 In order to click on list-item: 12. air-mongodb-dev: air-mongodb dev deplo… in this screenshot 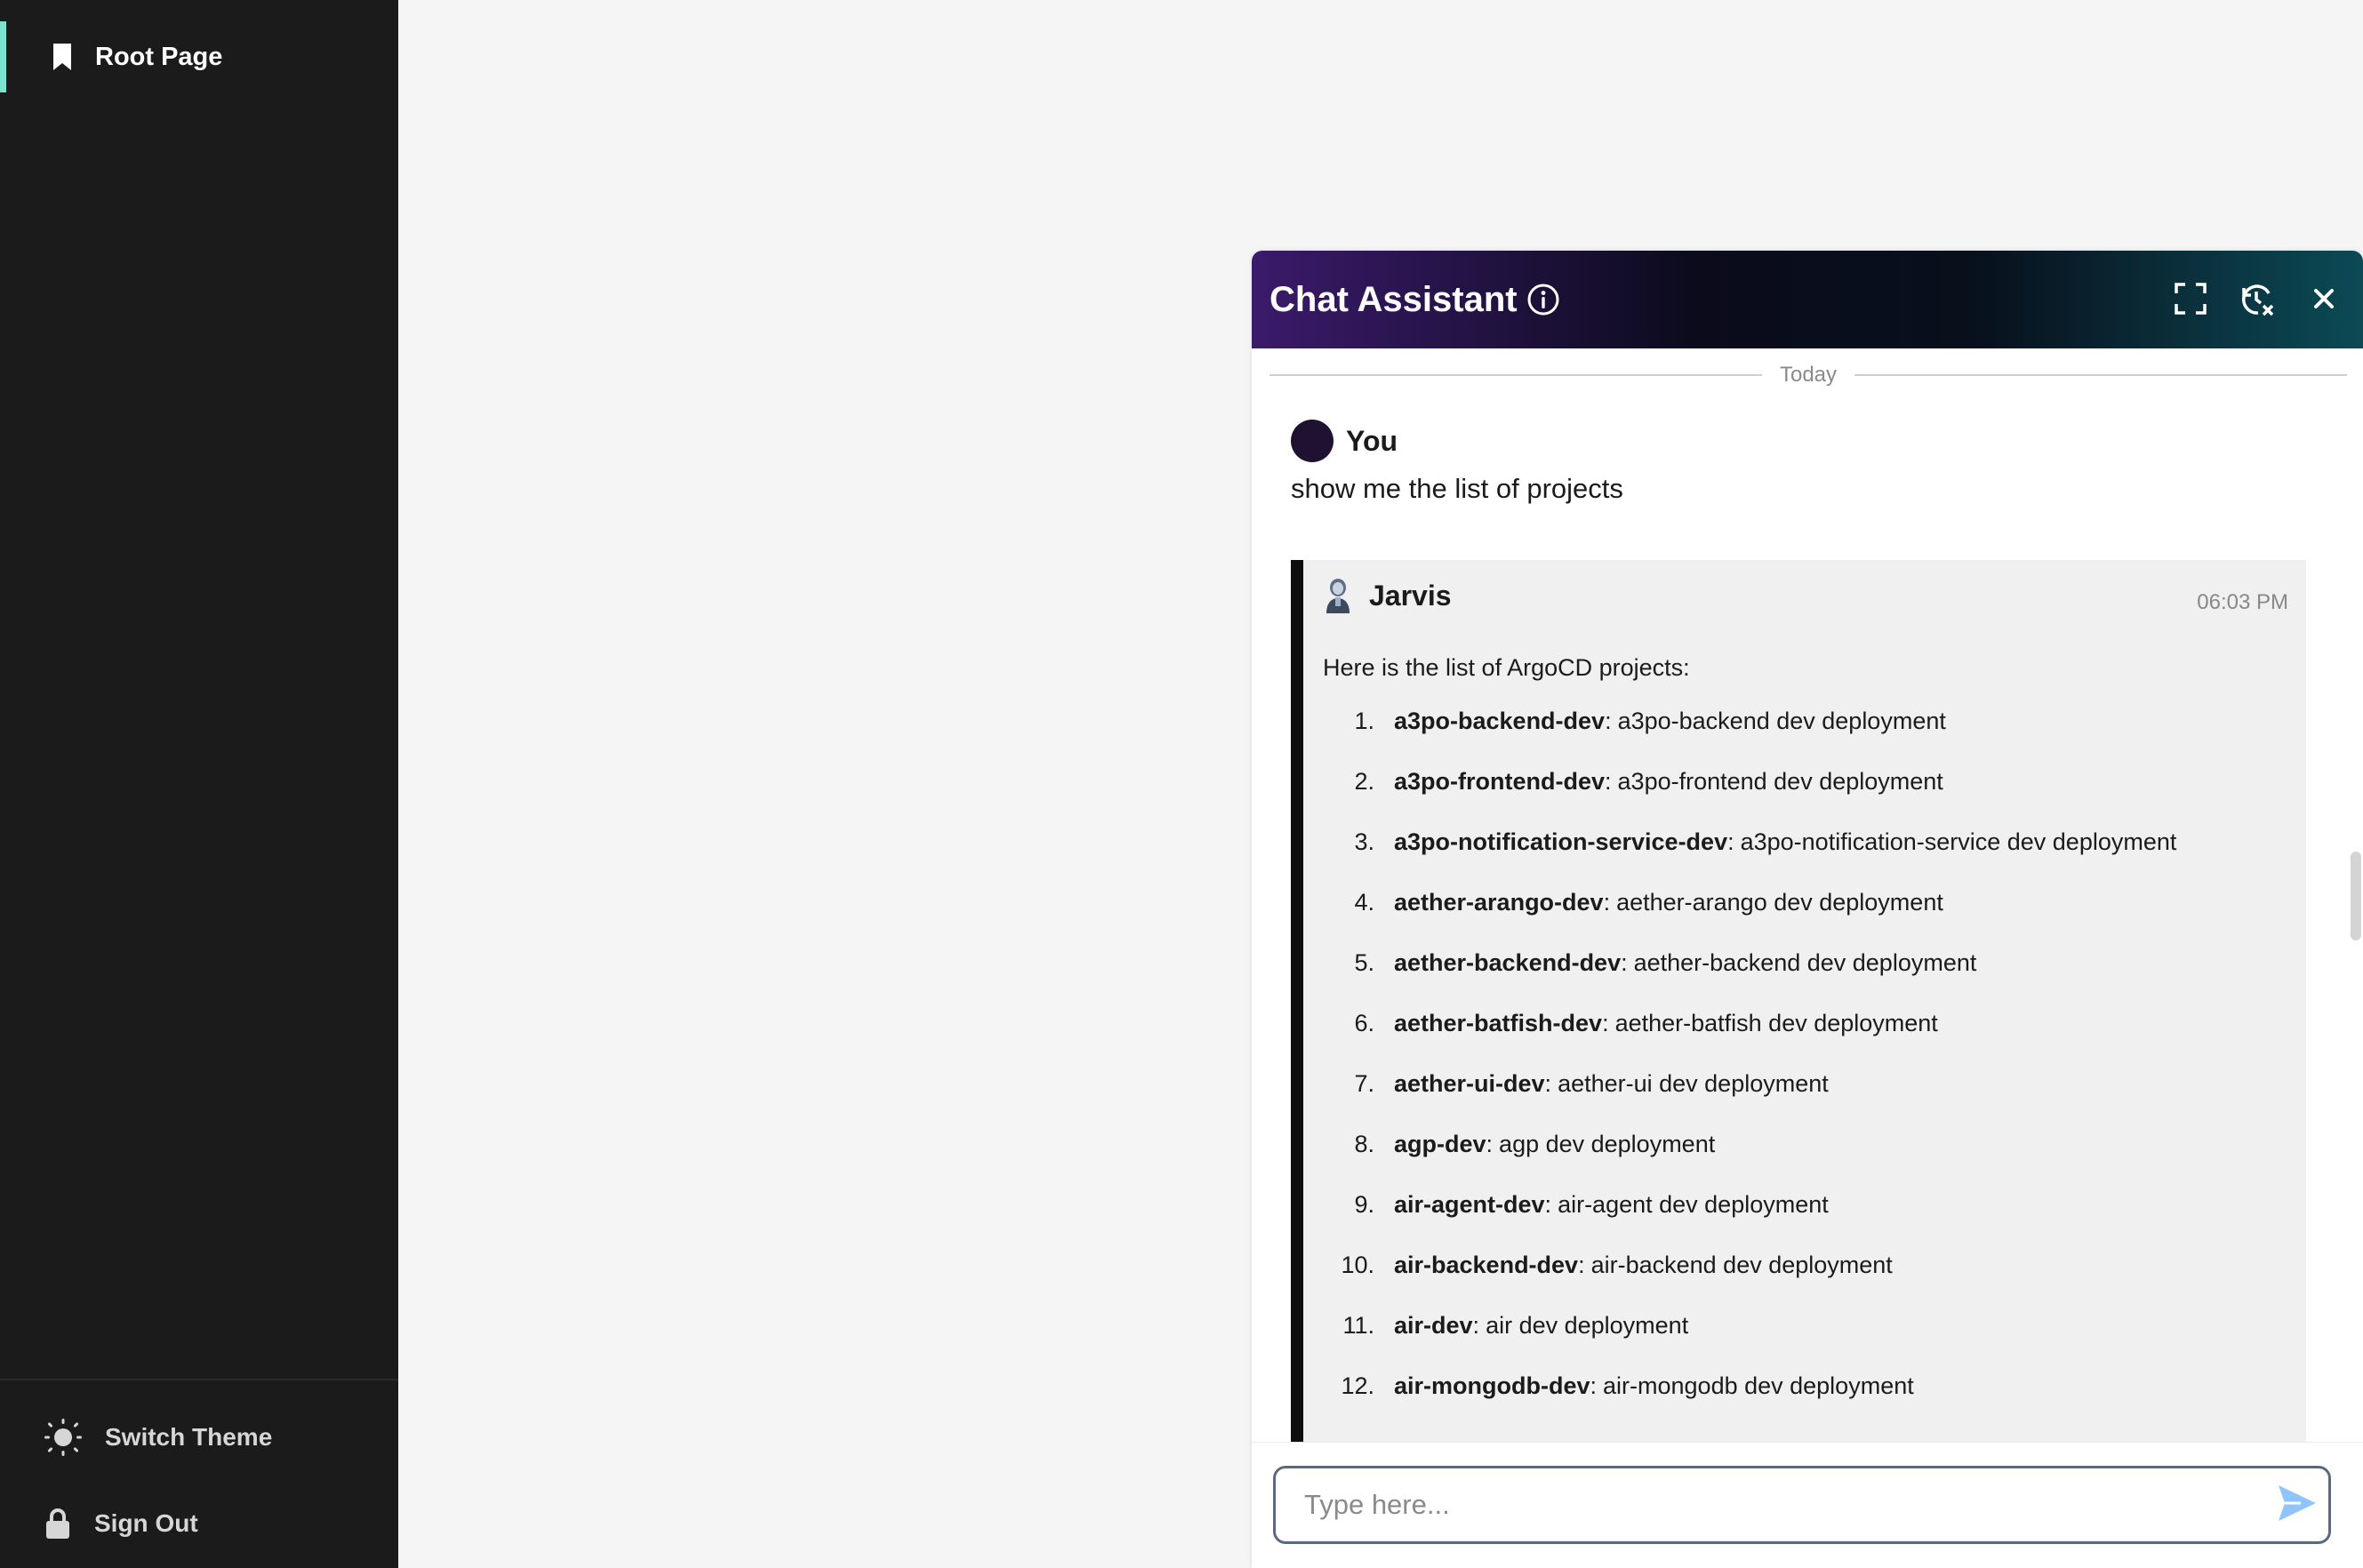, I will do `click(1627, 1385)`.